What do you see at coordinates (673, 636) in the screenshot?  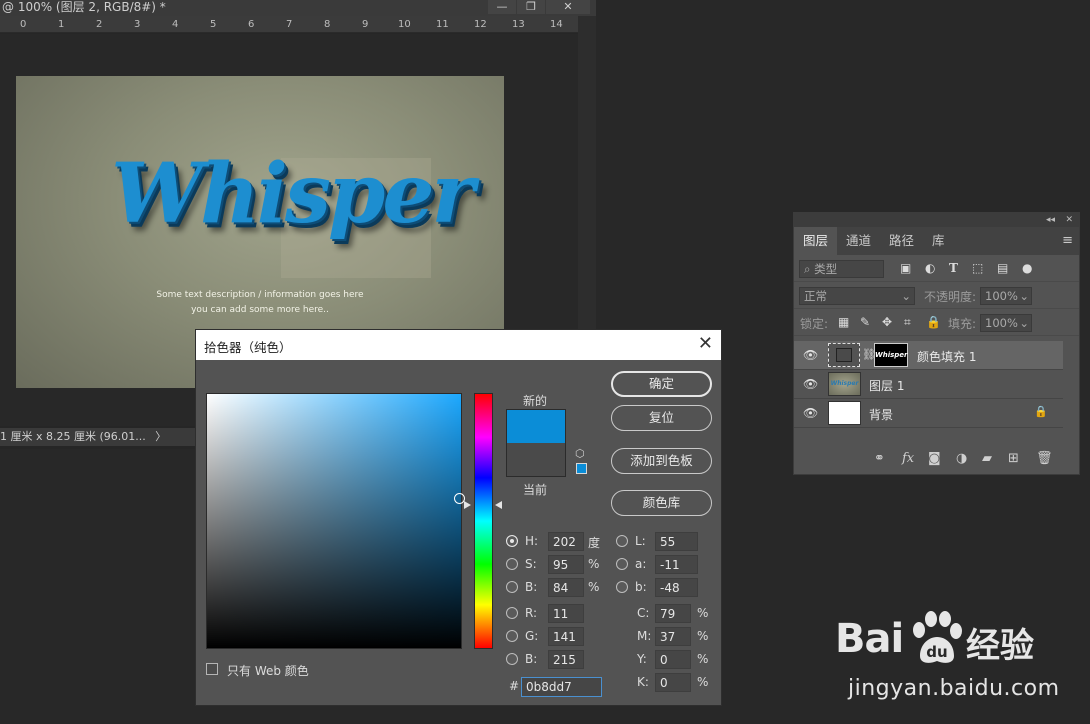 I see `m-input` at bounding box center [673, 636].